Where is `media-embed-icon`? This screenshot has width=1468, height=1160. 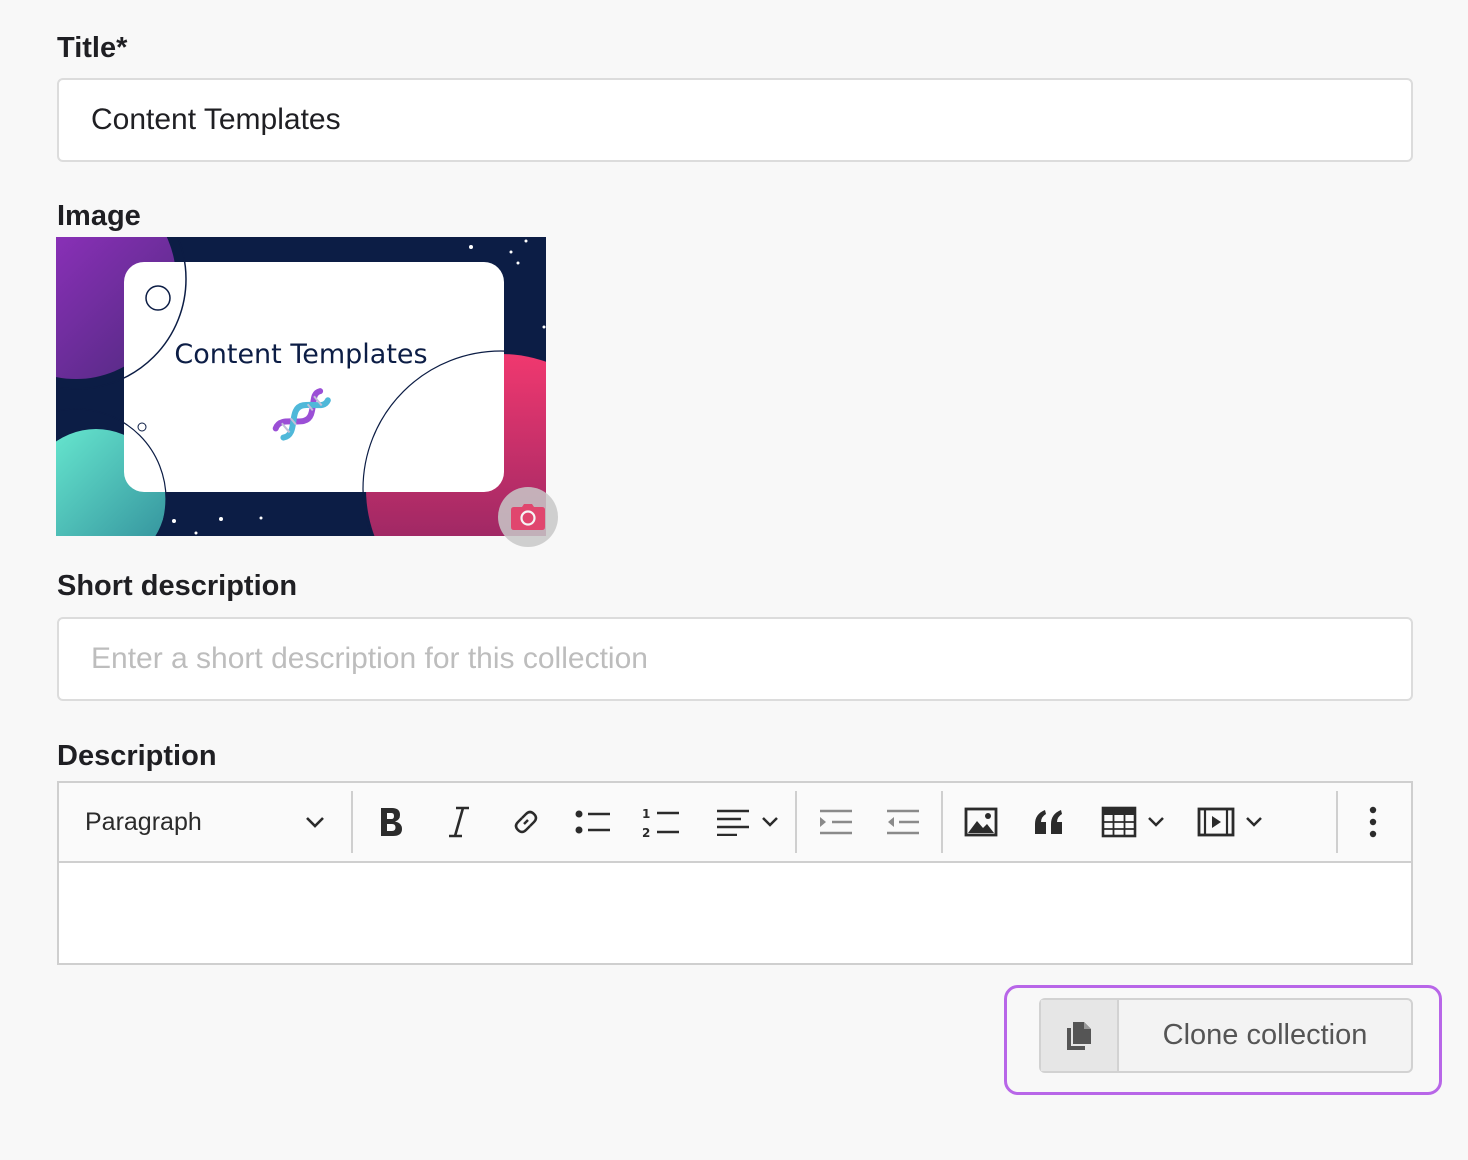
media-embed-icon is located at coordinates (1216, 822).